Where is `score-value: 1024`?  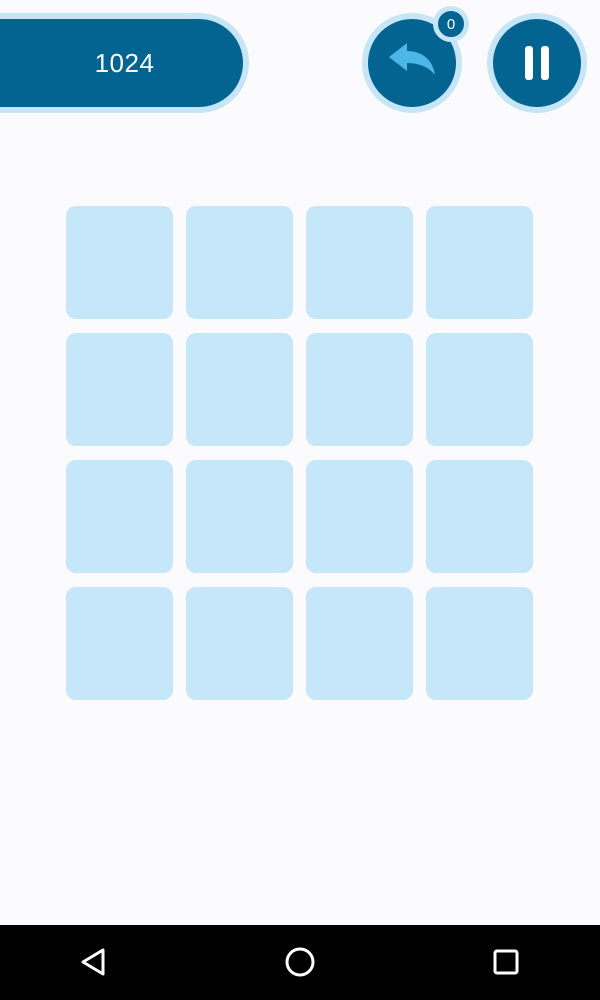
score-value: 1024 is located at coordinates (124, 62).